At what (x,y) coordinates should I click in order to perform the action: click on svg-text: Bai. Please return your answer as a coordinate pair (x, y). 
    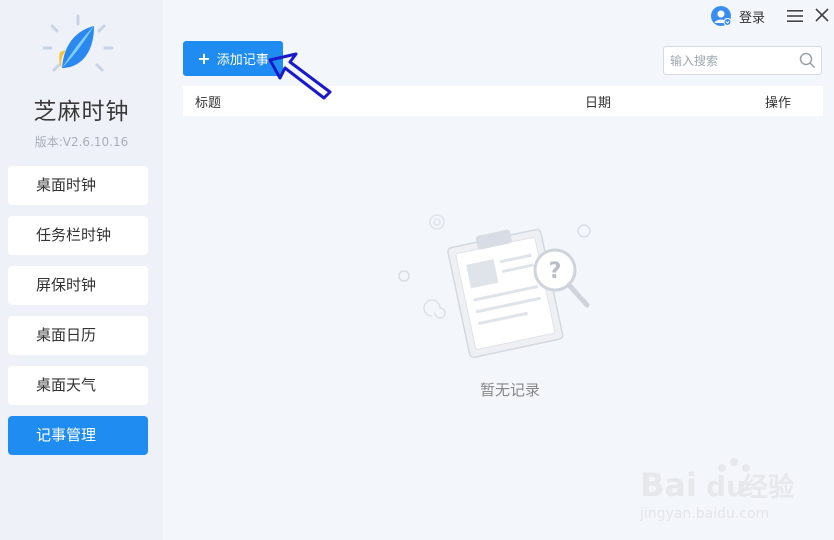
    Looking at the image, I should click on (668, 485).